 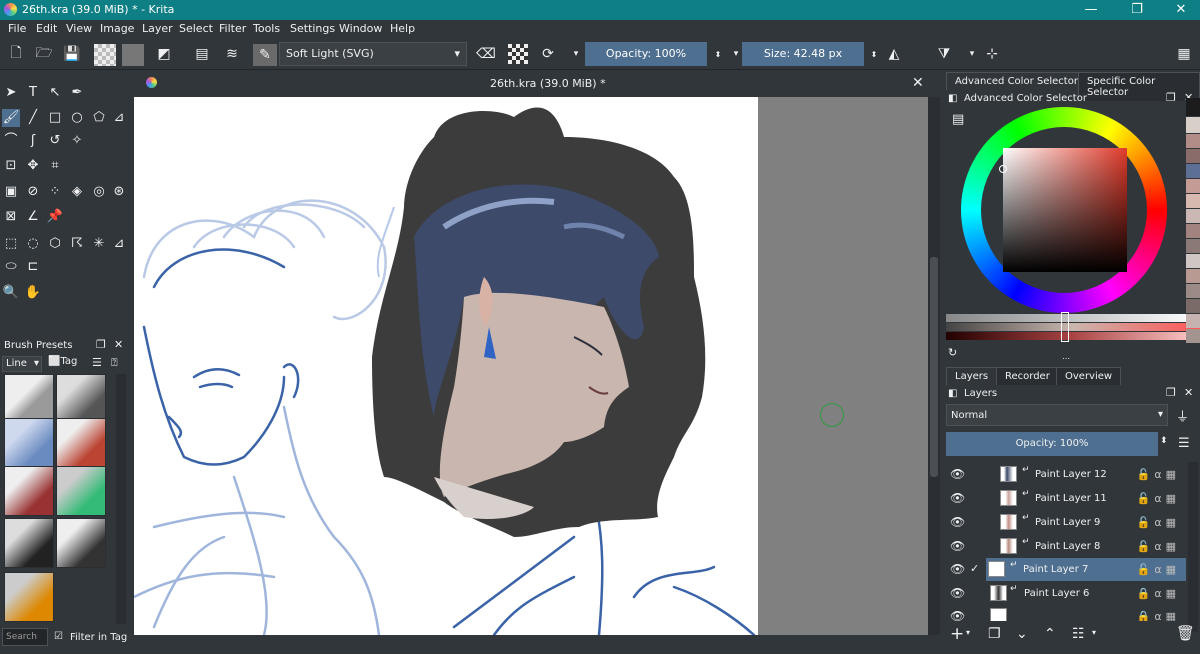 What do you see at coordinates (1052, 444) in the screenshot?
I see `layer-opacity-slider: Opacity: 100%` at bounding box center [1052, 444].